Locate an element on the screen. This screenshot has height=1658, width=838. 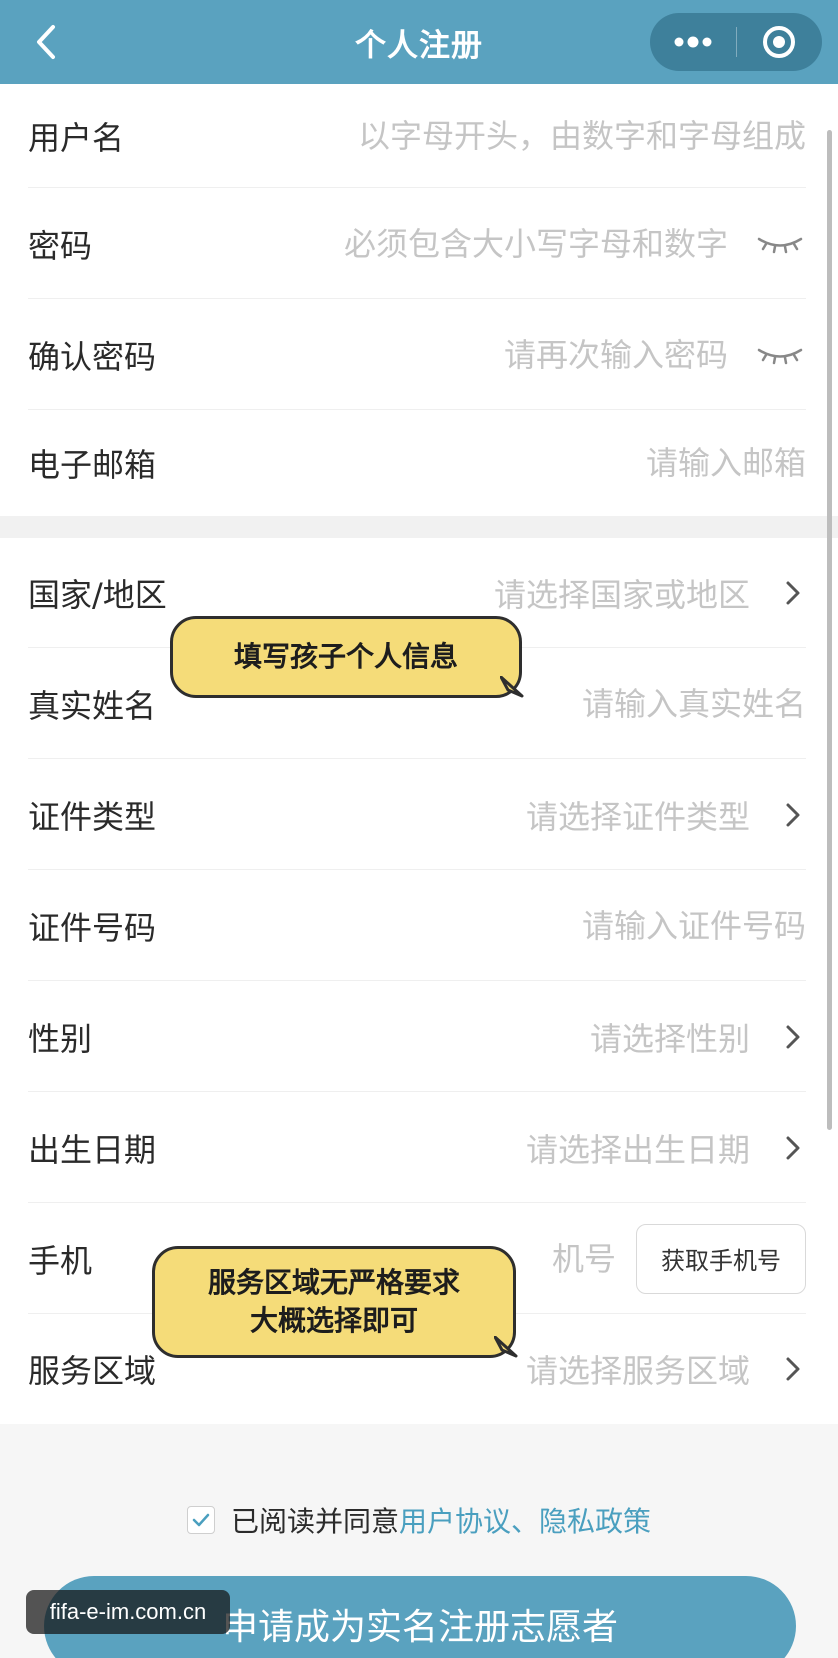
back-button is located at coordinates (46, 42).